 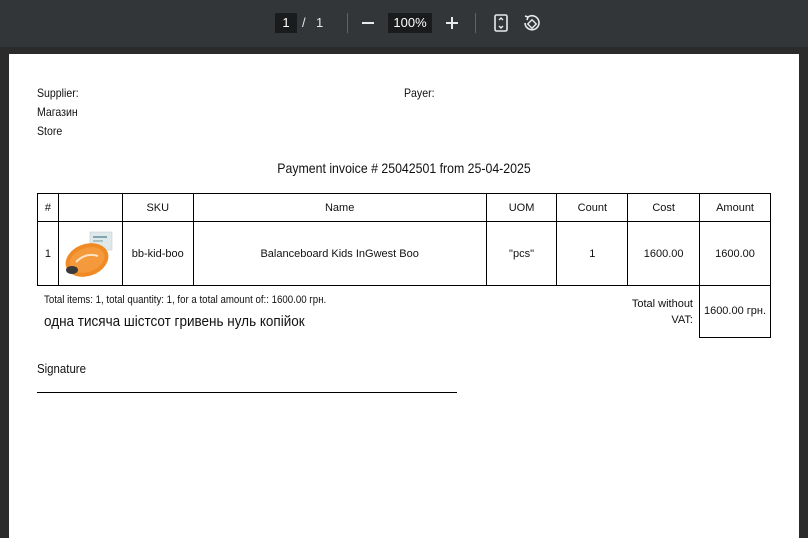 I want to click on balanceboard-image, so click(x=89, y=254).